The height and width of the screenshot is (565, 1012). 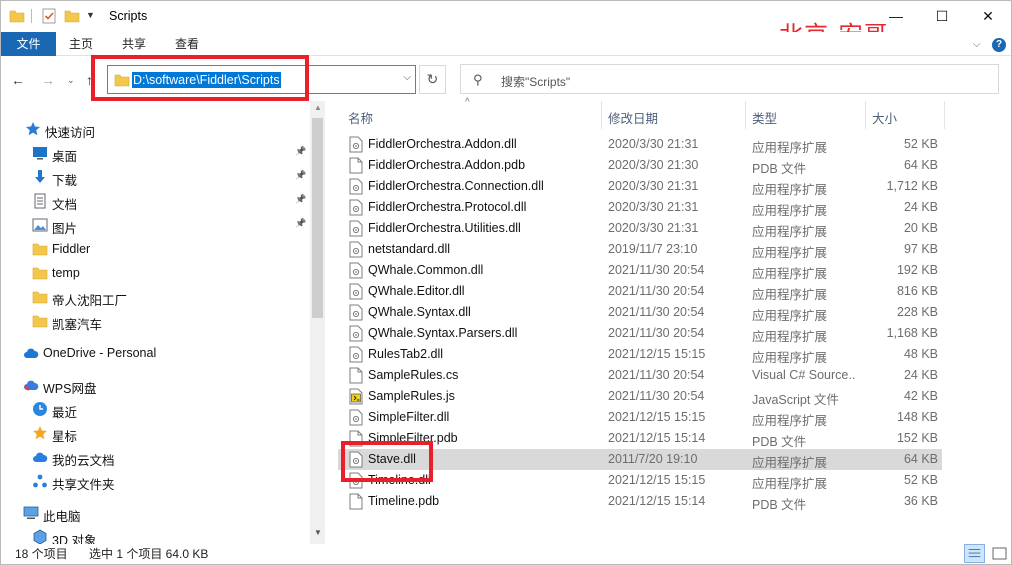 I want to click on sidebar-item: 凯塞汽车, so click(x=155, y=321).